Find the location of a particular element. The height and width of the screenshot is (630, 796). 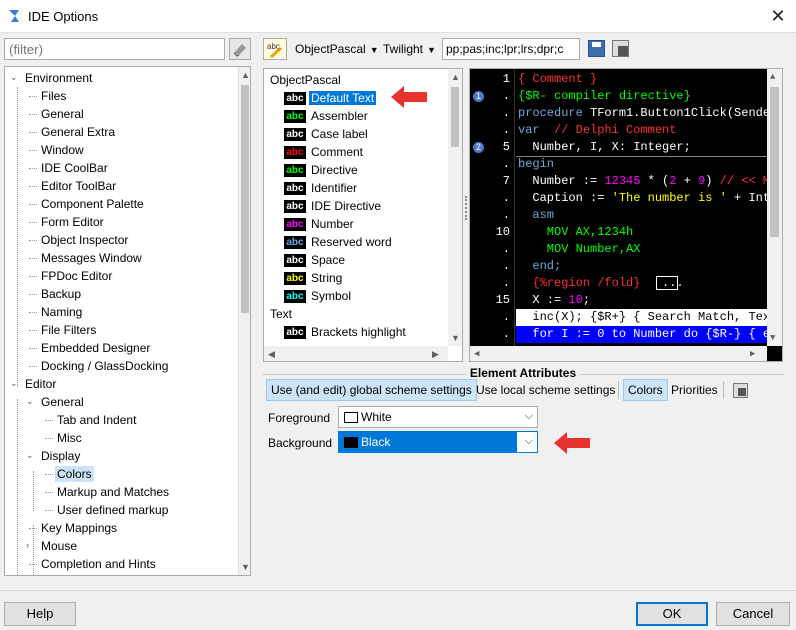

attribute-group-header: Text is located at coordinates (281, 314).